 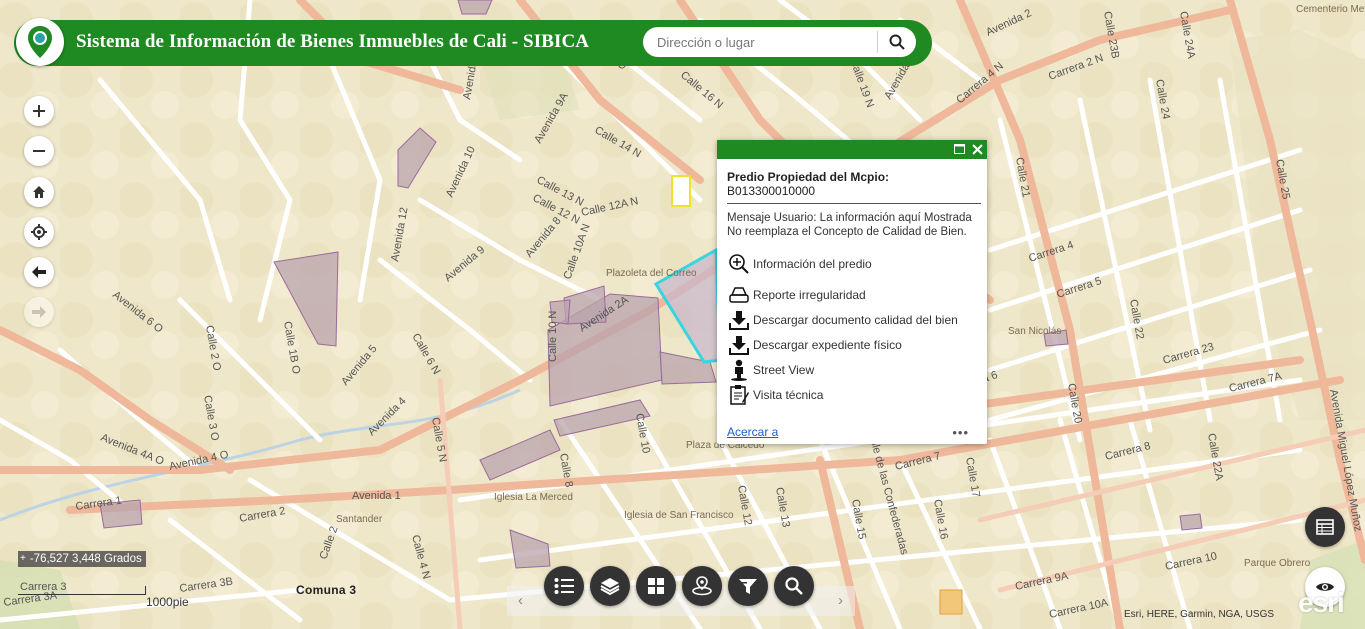 What do you see at coordinates (808, 177) in the screenshot?
I see `popup-title-label: Predio Propiedad del Mcpio:` at bounding box center [808, 177].